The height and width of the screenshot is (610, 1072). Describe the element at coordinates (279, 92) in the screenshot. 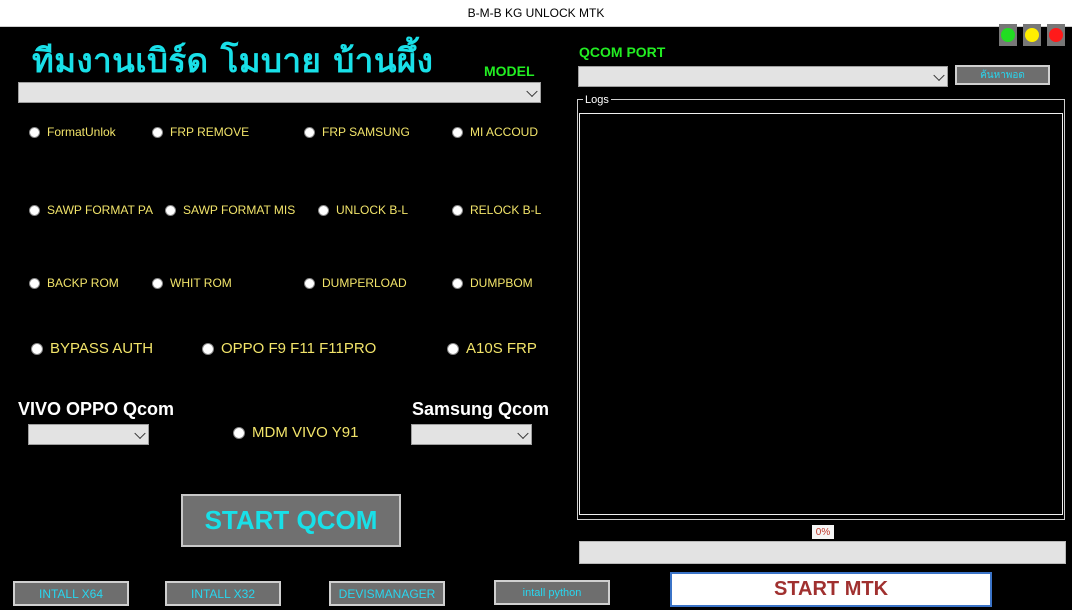

I see `model-dropdown` at that location.